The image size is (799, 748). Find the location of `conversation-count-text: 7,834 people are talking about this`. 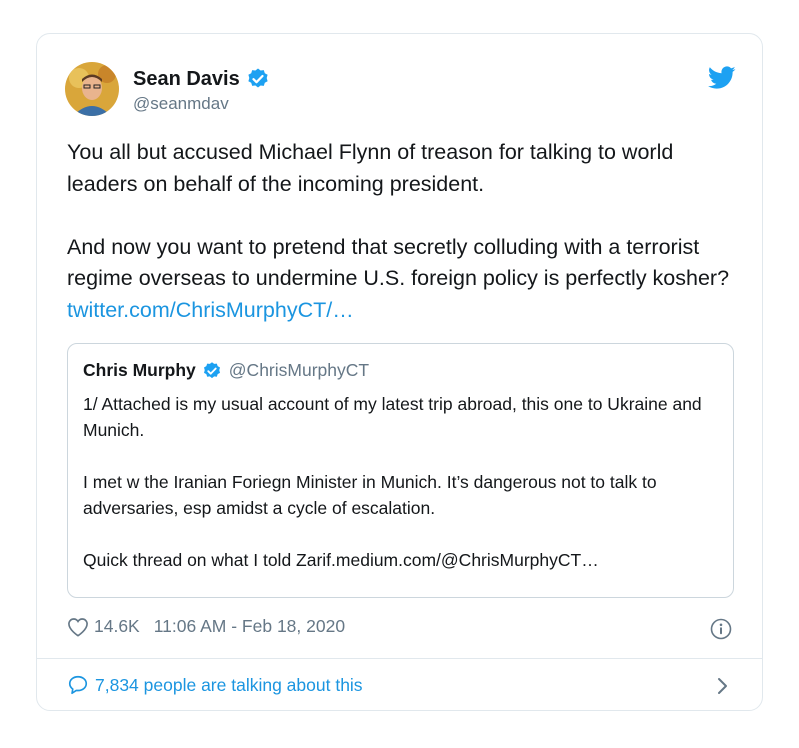

conversation-count-text: 7,834 people are talking about this is located at coordinates (229, 685).